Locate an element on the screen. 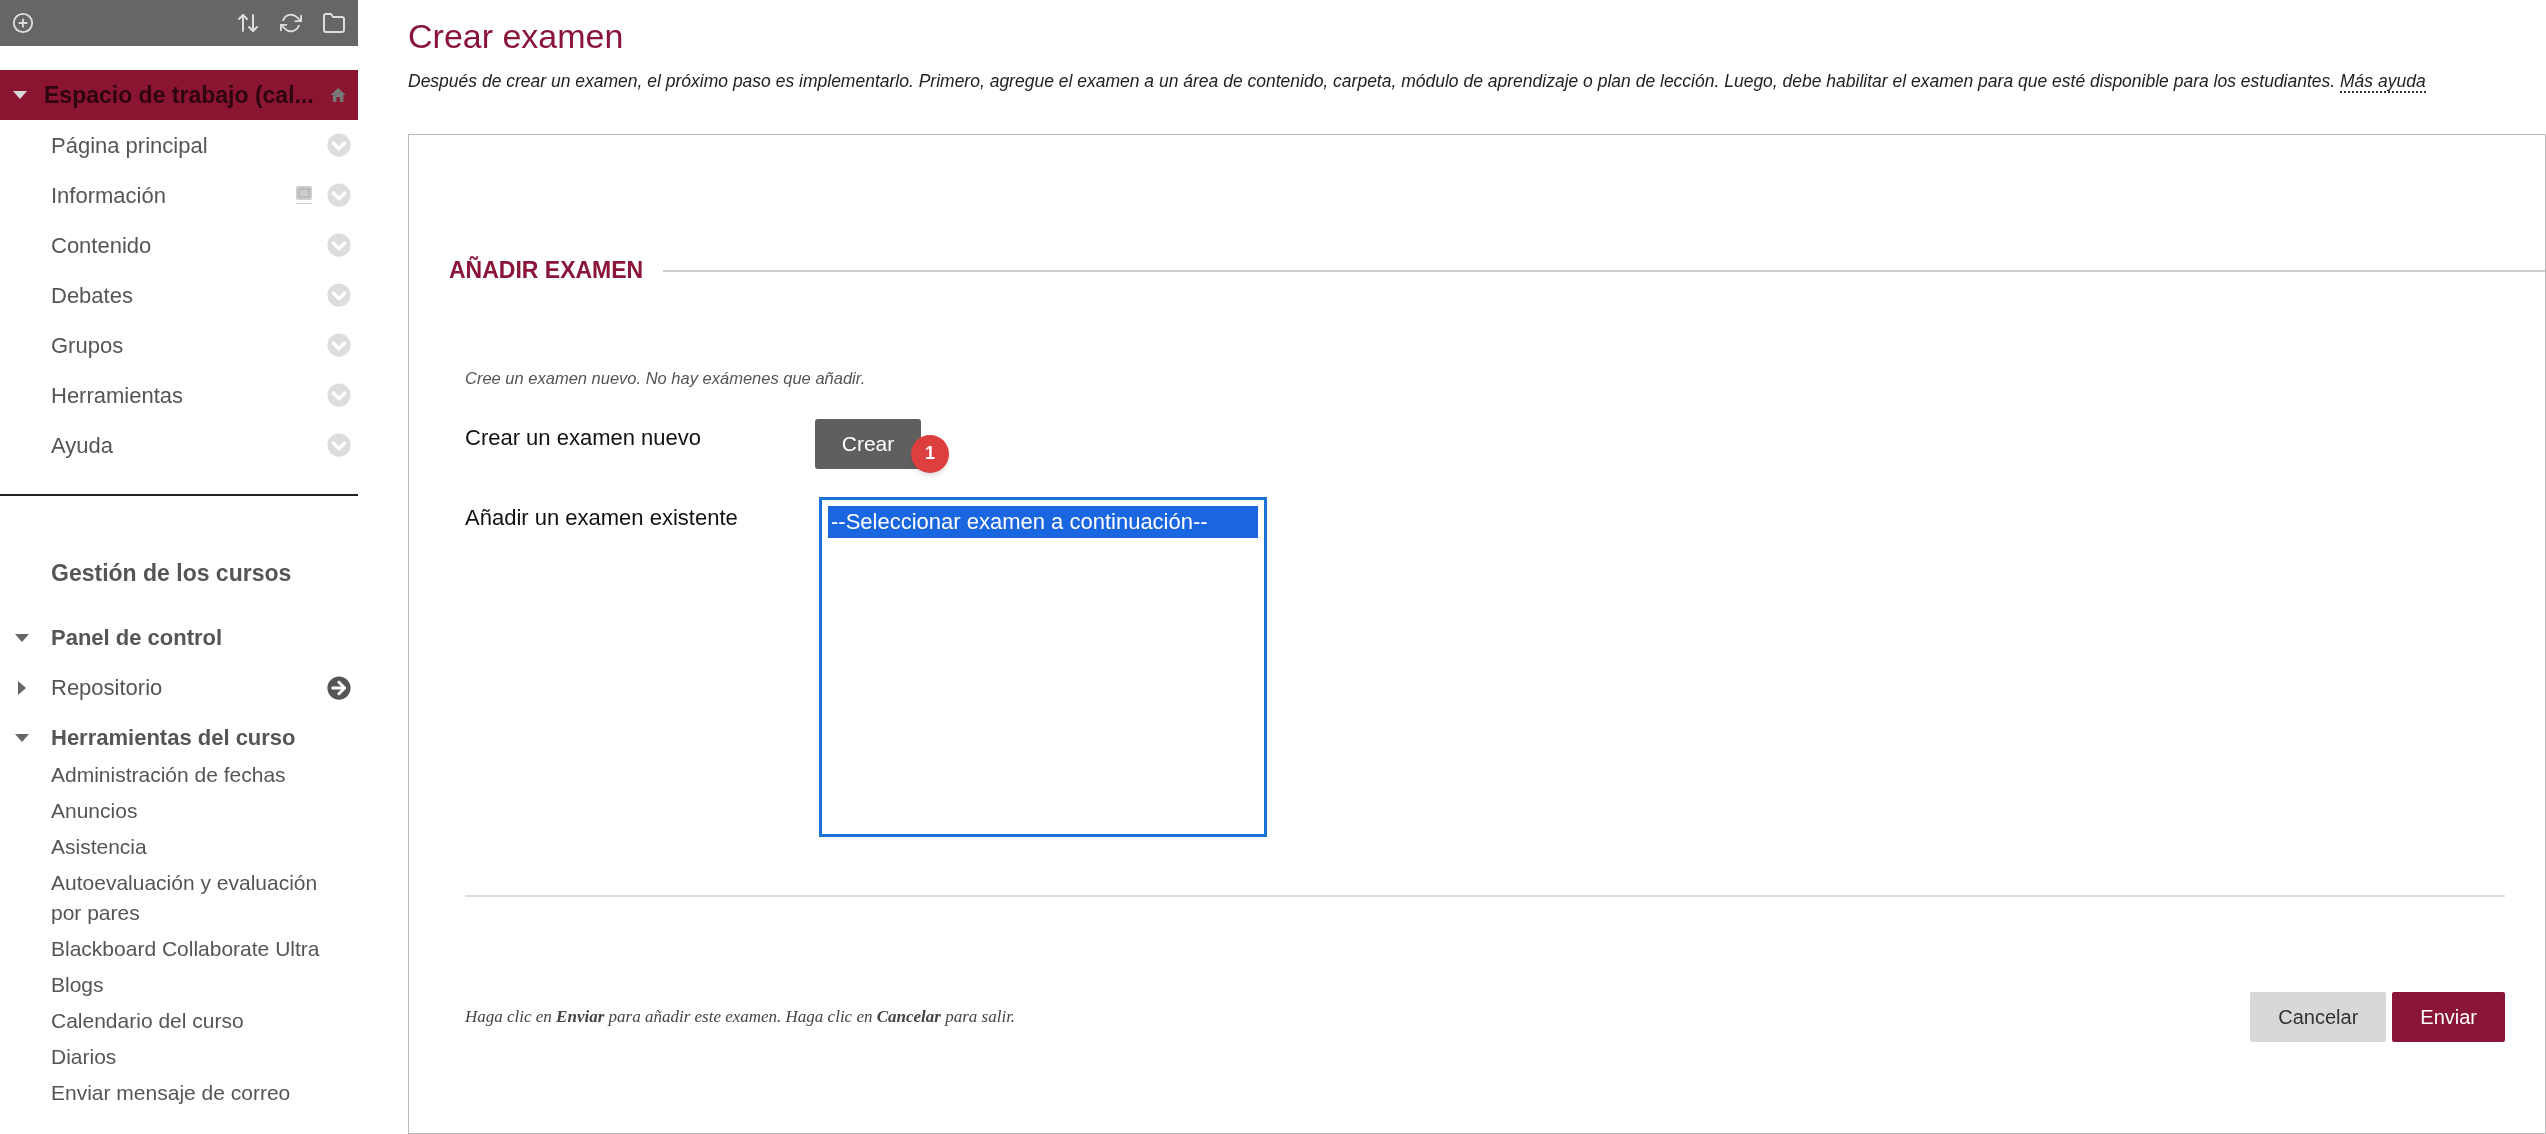  create-button: Crear is located at coordinates (868, 443).